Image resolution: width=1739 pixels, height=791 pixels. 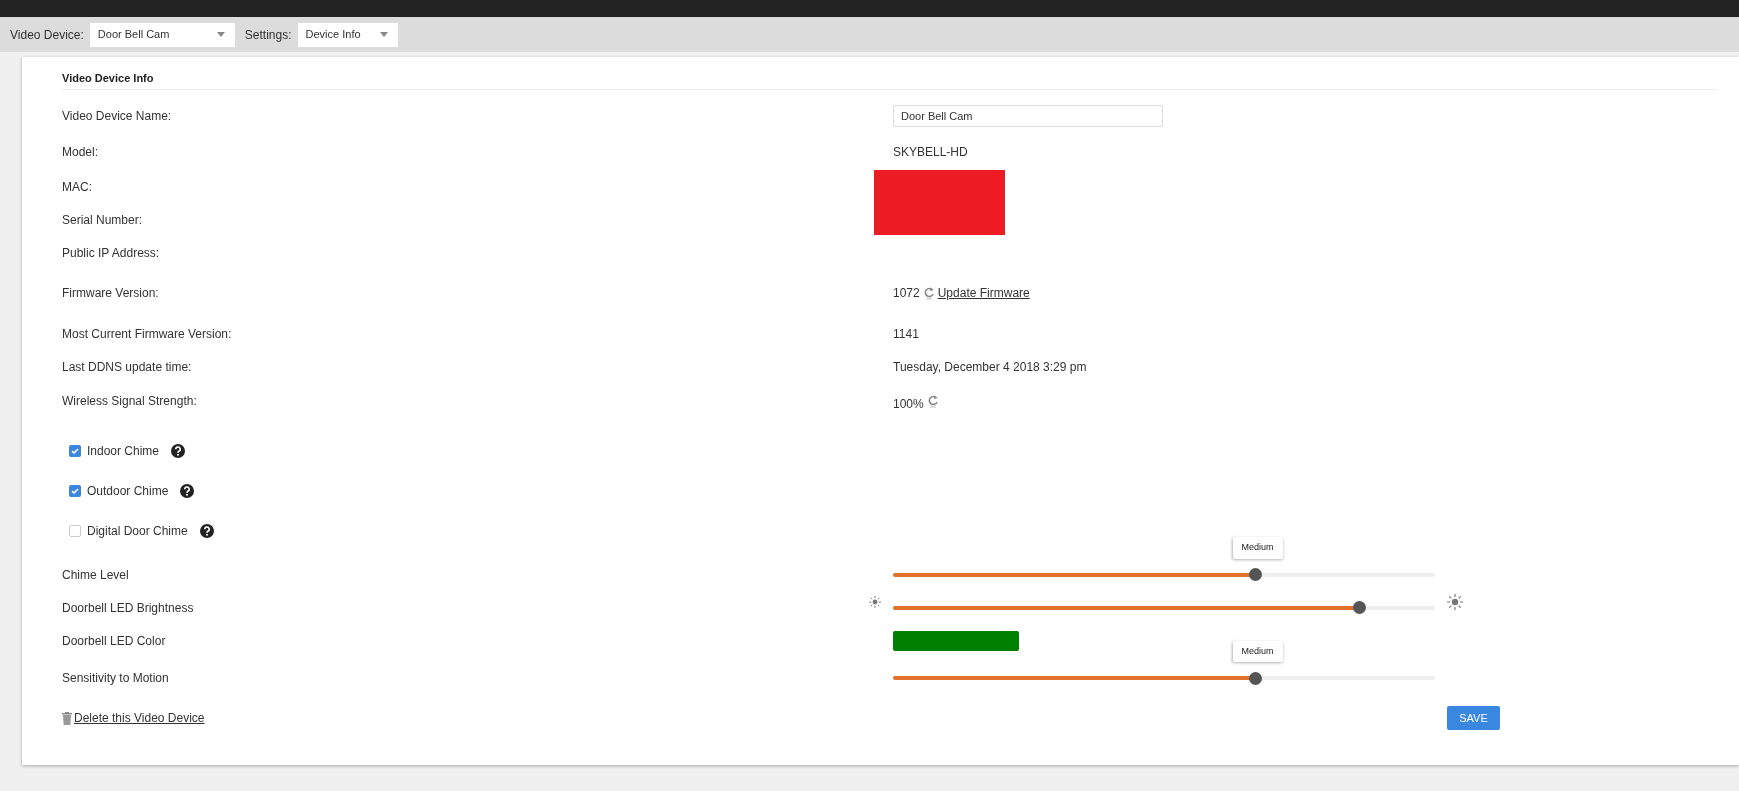 I want to click on field-value: Tuesday, December 4 2018 3:29 pm, so click(x=990, y=367).